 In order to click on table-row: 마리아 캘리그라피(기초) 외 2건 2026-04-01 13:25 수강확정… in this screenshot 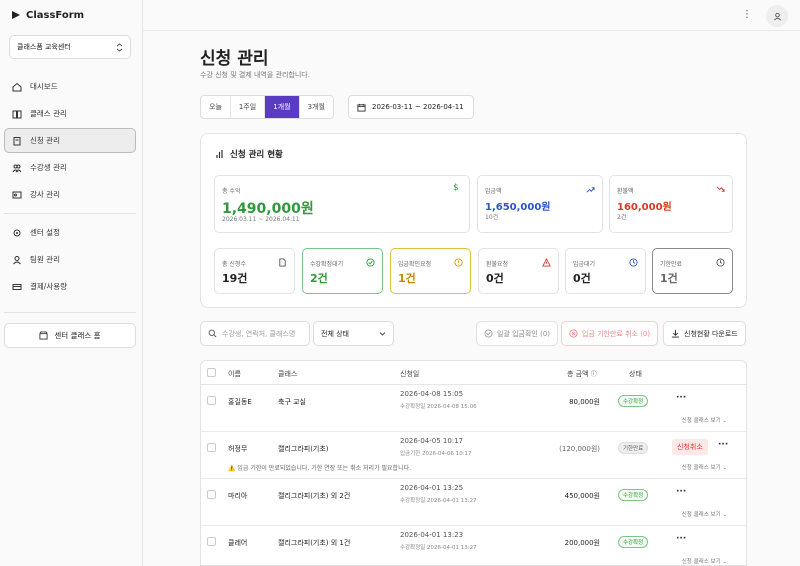, I will do `click(473, 502)`.